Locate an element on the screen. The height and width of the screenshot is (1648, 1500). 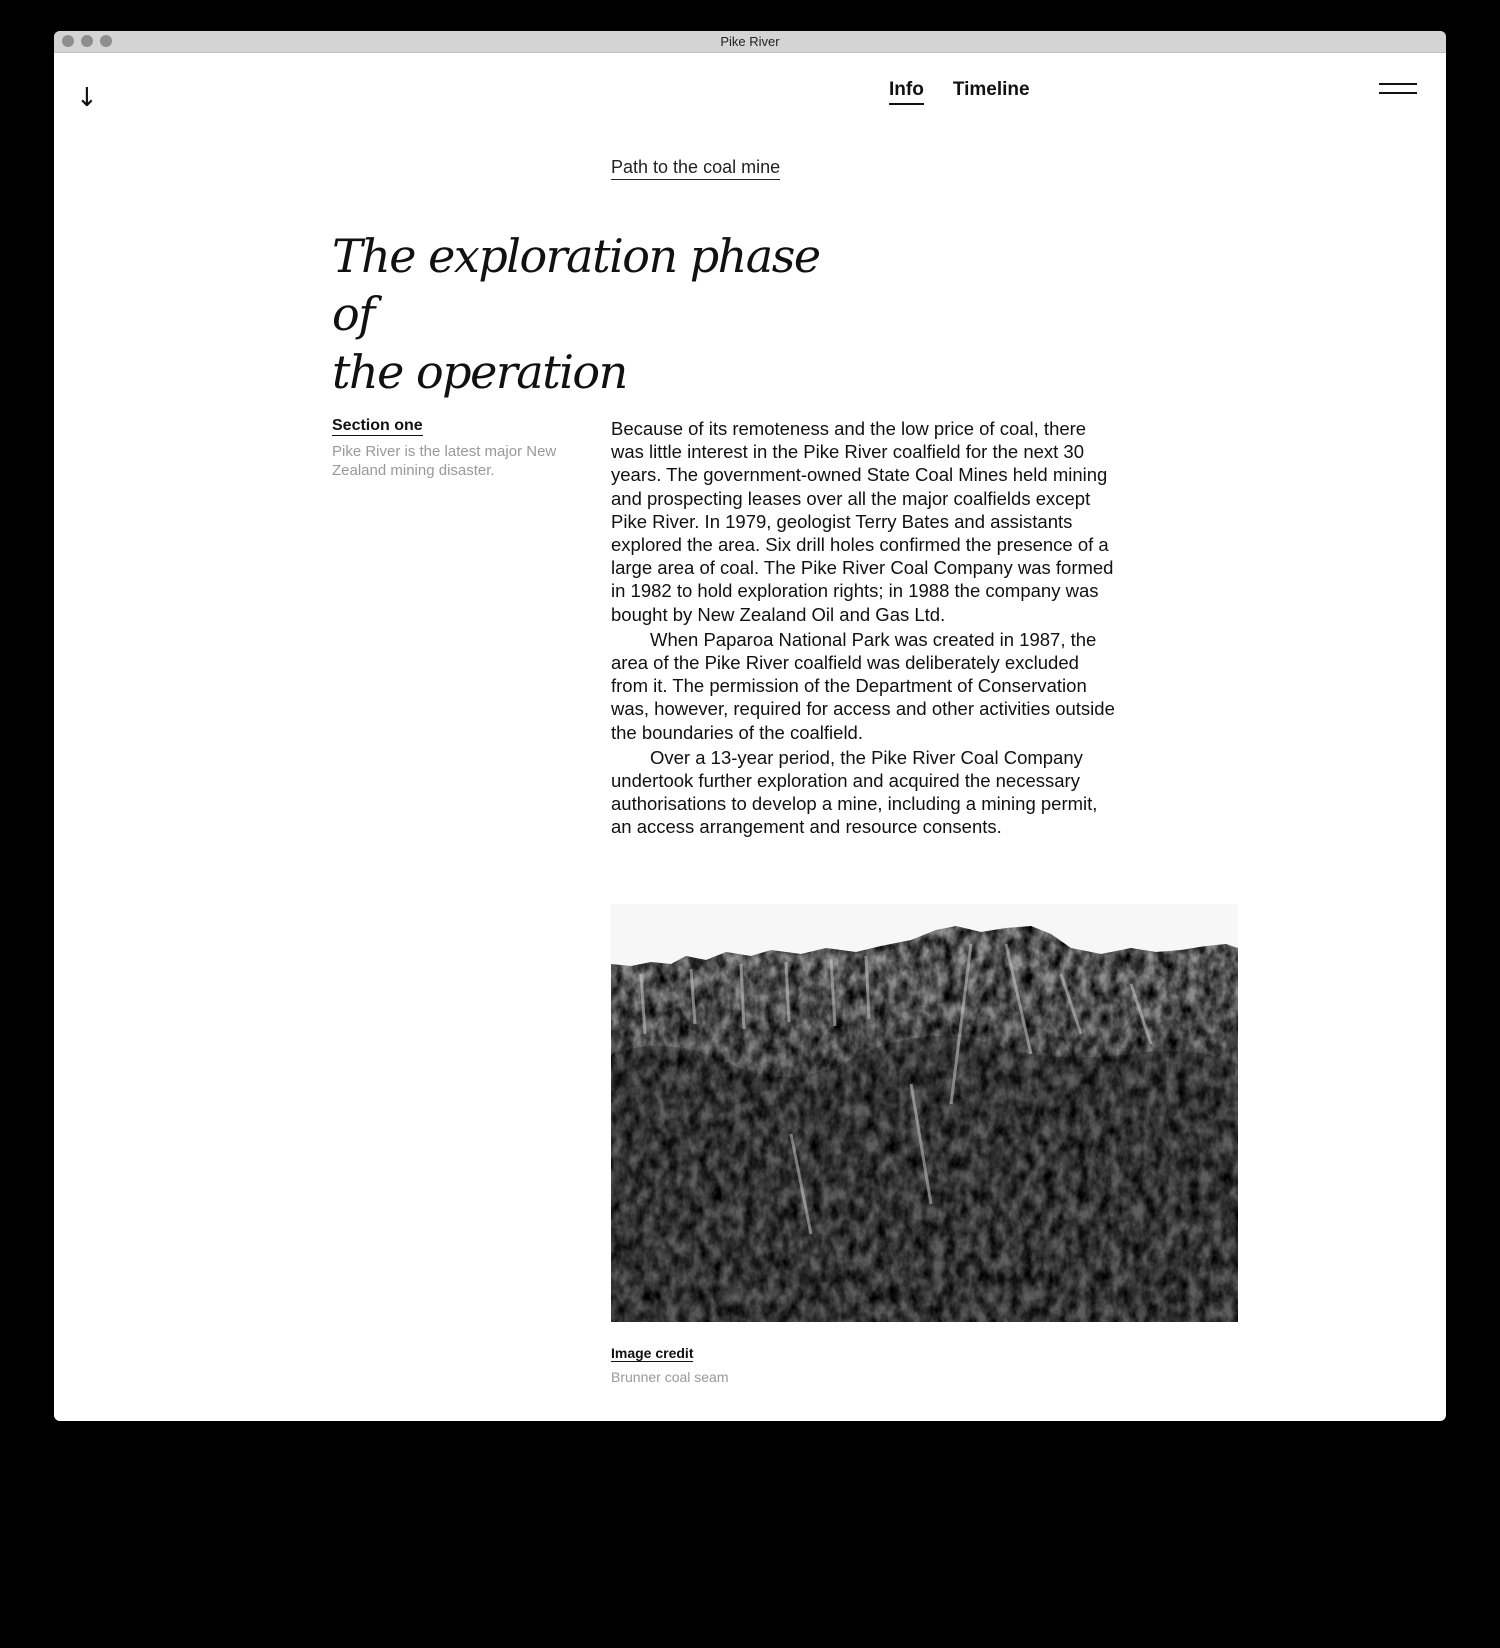
breadcrumb-link: Path to the coal mine is located at coordinates (696, 168).